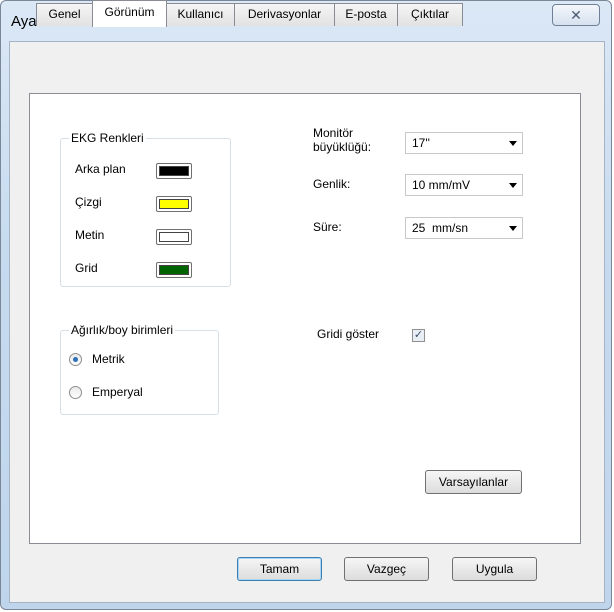 This screenshot has width=614, height=612. What do you see at coordinates (279, 569) in the screenshot?
I see `ok-button: Tamam` at bounding box center [279, 569].